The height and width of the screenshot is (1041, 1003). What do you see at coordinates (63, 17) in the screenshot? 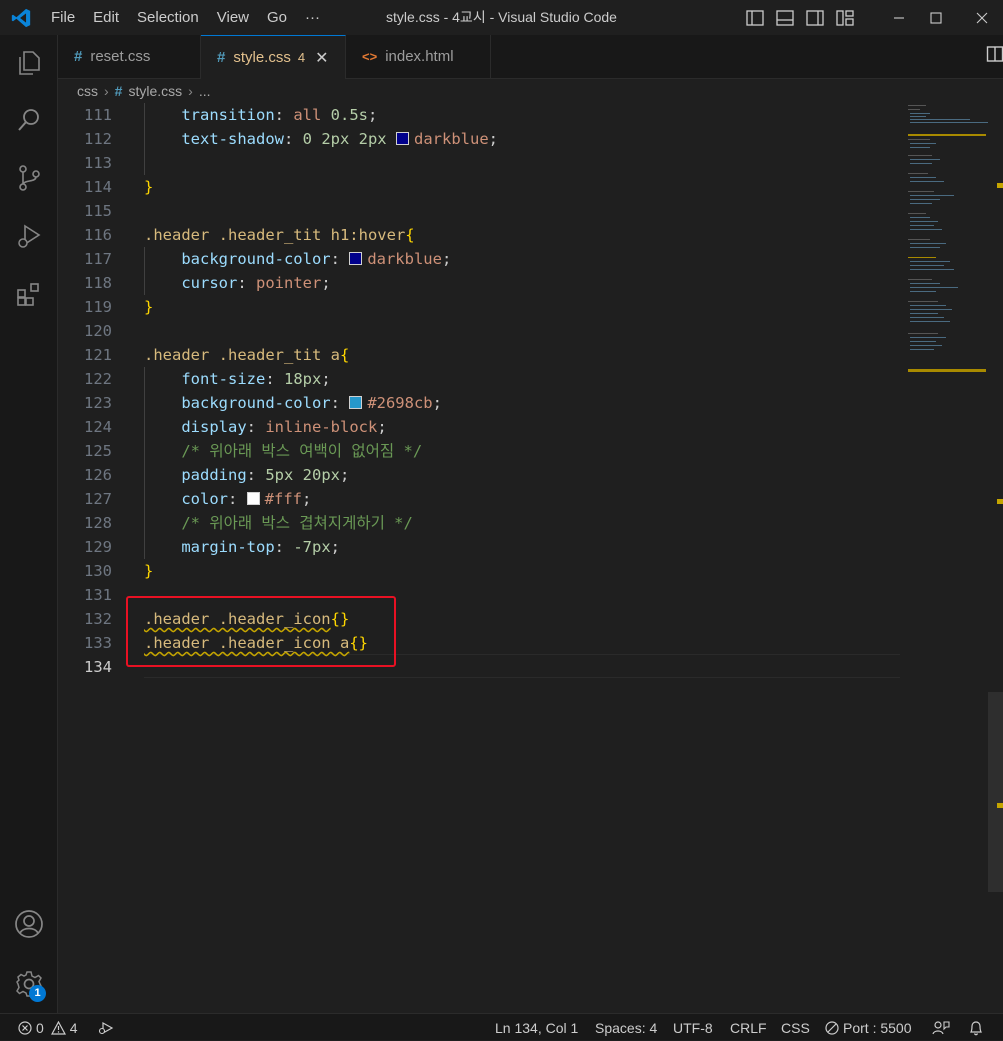
I see `menu-file: File` at bounding box center [63, 17].